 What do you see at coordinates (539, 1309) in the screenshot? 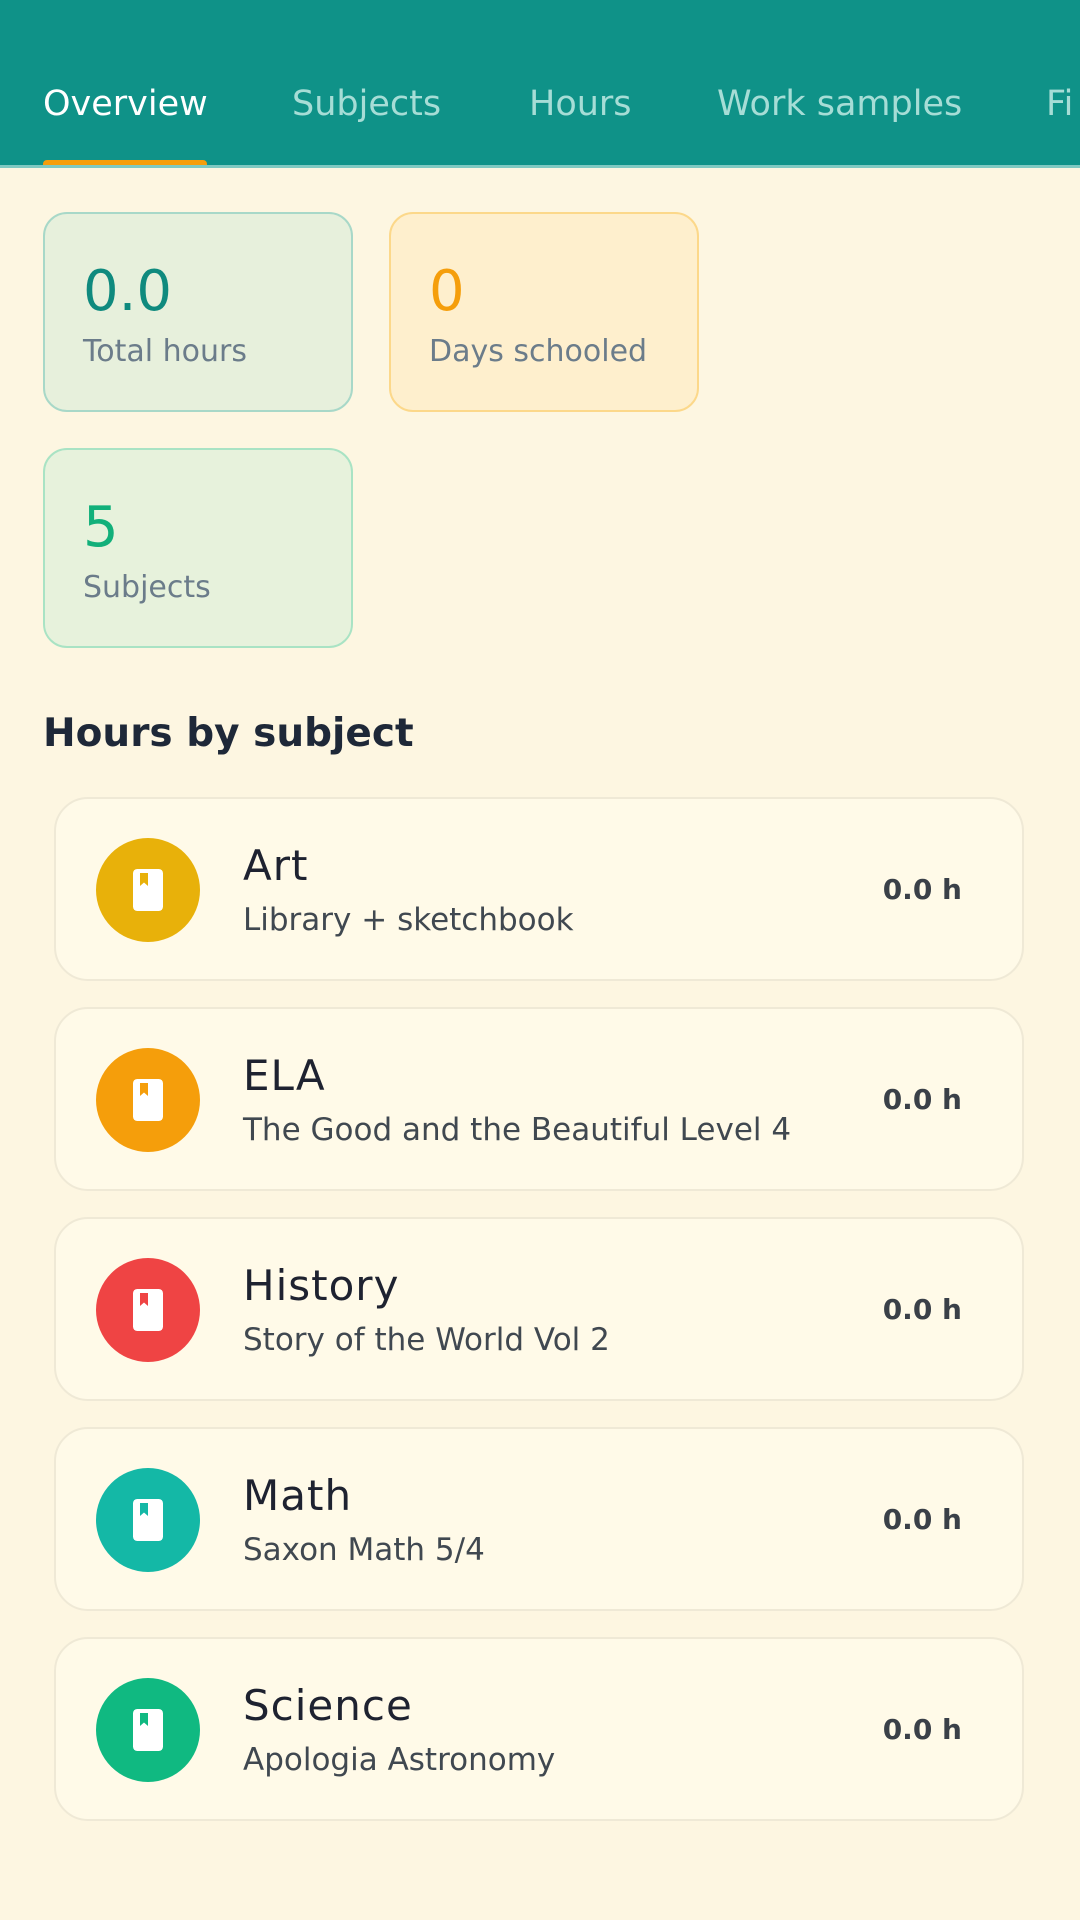
I see `subject-row-history: History Story of the World Vol 2 0.0 h` at bounding box center [539, 1309].